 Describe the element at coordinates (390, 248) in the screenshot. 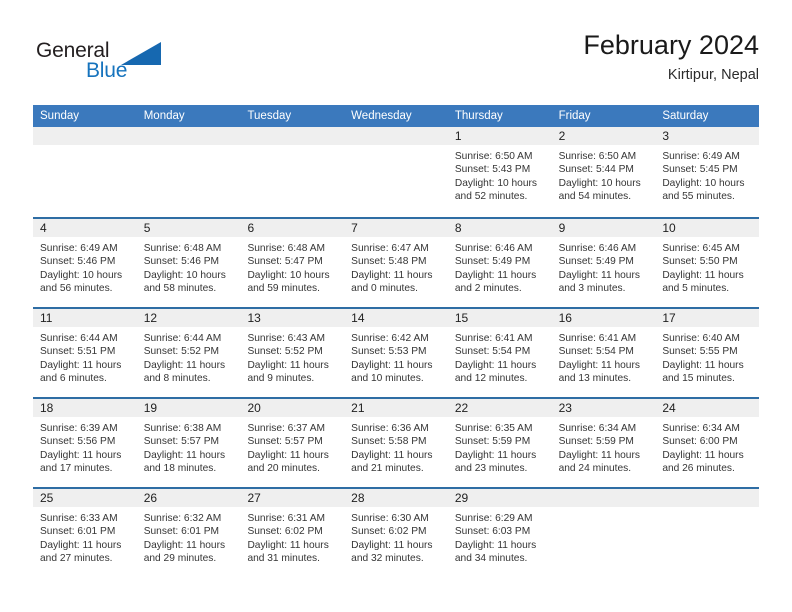

I see `day-detail-line: Sunrise: 6:47 AM` at that location.